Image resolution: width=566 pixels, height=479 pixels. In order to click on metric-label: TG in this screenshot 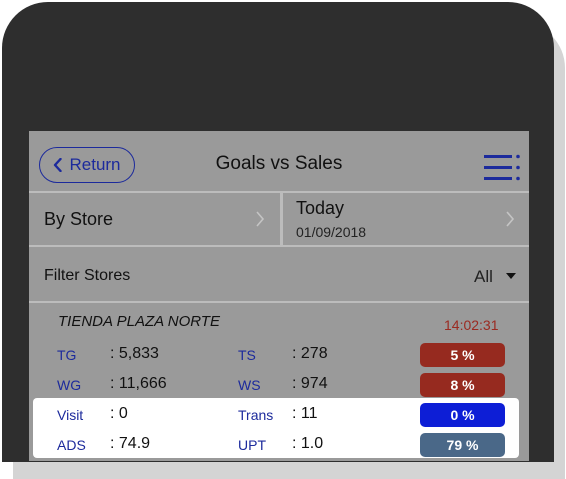, I will do `click(67, 355)`.